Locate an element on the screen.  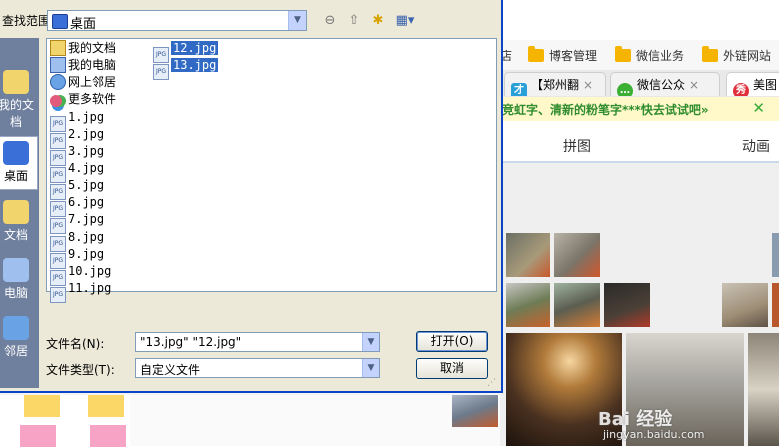
promo-banner: 竞虹字、清新的粉笔字***快去试试吧» ✕ is located at coordinates (639, 109).